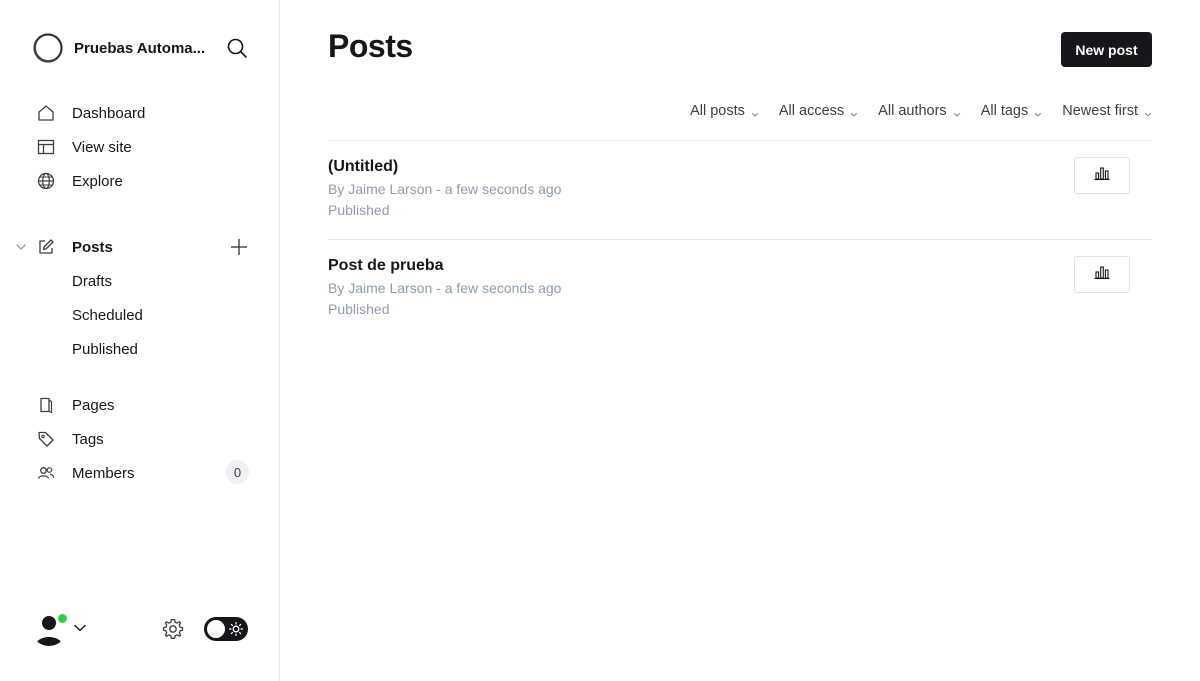 Image resolution: width=1200 pixels, height=681 pixels. Describe the element at coordinates (173, 629) in the screenshot. I see `gear-icon` at that location.